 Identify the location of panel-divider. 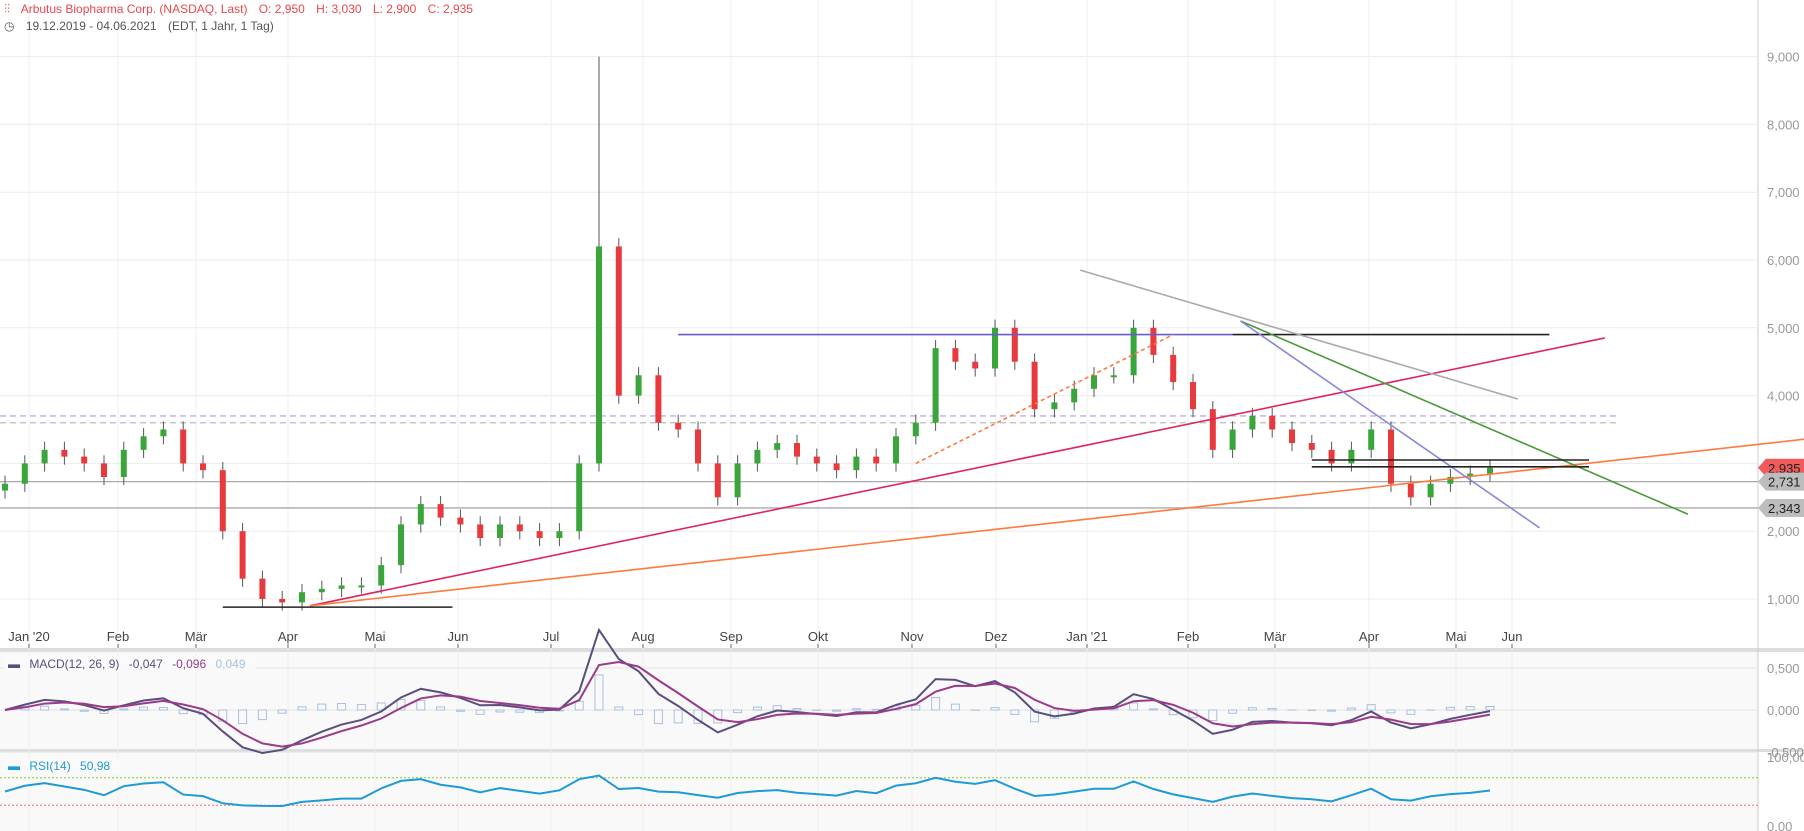
(902, 650).